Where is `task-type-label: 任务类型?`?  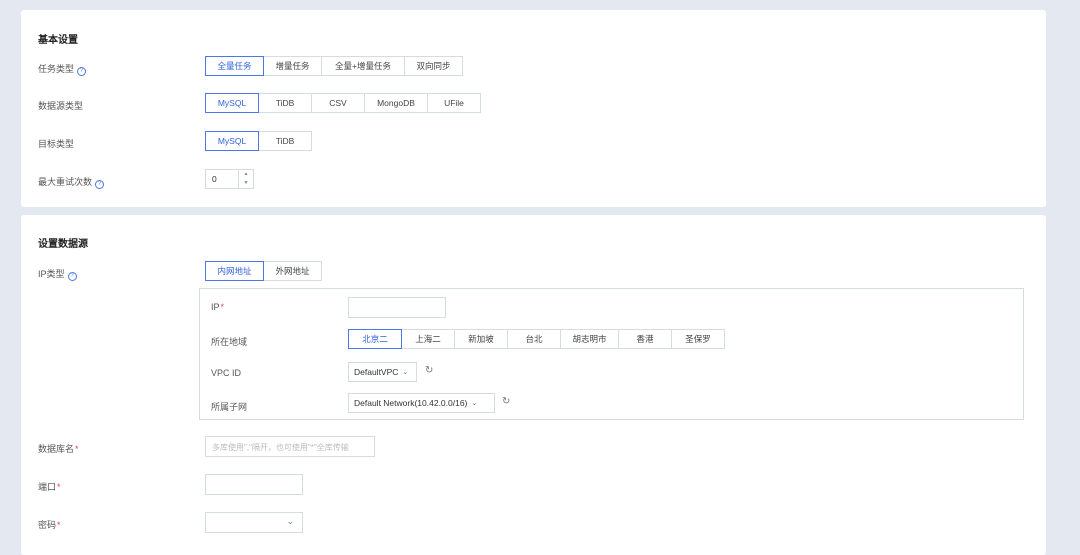 task-type-label: 任务类型? is located at coordinates (62, 69).